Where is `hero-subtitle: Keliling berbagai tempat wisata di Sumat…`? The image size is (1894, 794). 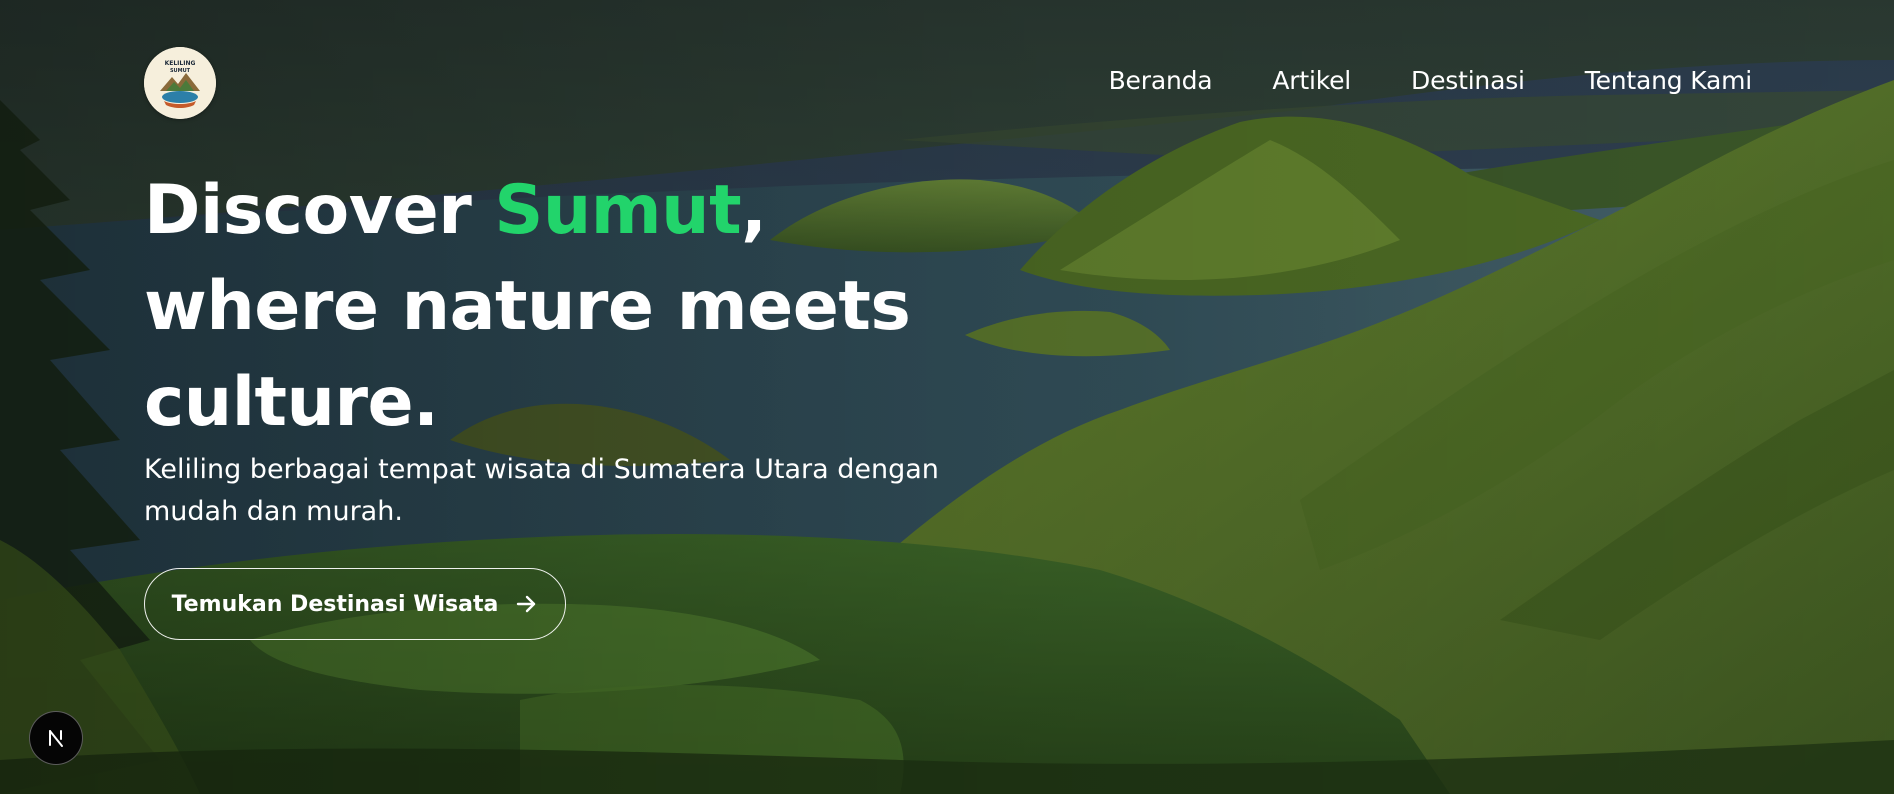
hero-subtitle: Keliling berbagai tempat wisata di Sumat… is located at coordinates (541, 490).